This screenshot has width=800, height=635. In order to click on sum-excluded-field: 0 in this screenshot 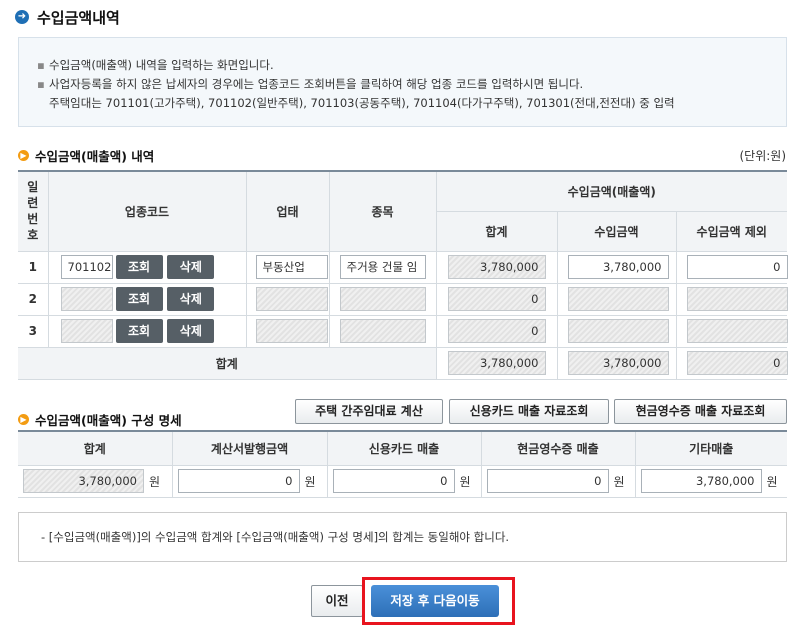, I will do `click(737, 363)`.